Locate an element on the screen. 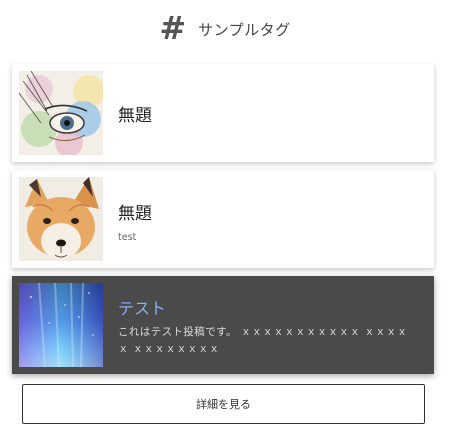 This screenshot has width=450, height=442. post-description: これはテスト投稿です。 ｘｘｘｘｘｘｘｘｘｘｘ ｘｘｘｘｘ ｘｘｘｘｘｘｘｘ is located at coordinates (263, 340).